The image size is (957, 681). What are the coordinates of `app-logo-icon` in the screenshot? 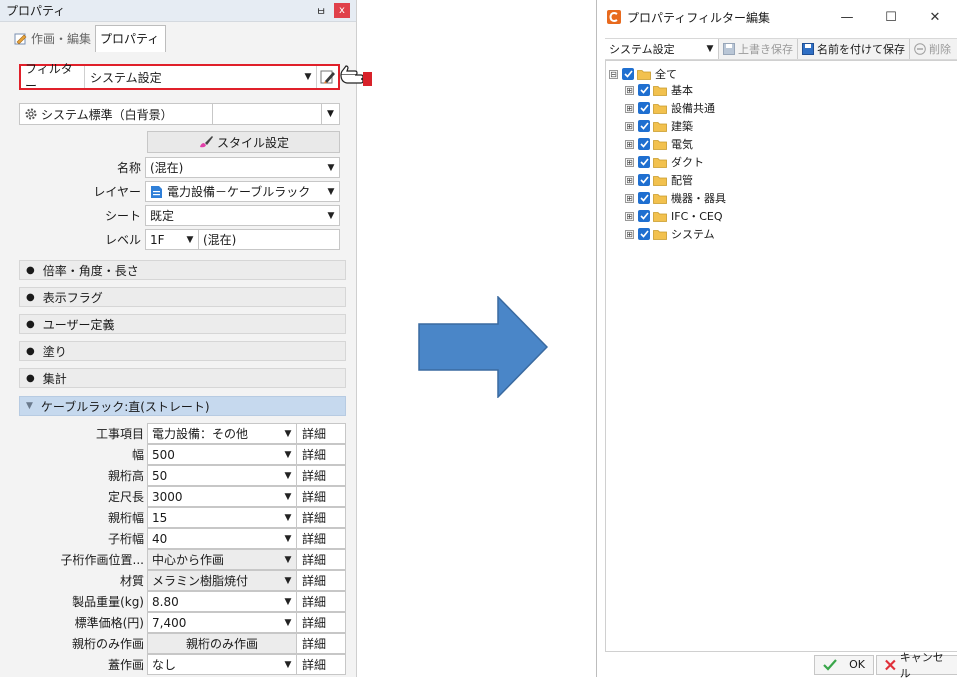 It's located at (614, 17).